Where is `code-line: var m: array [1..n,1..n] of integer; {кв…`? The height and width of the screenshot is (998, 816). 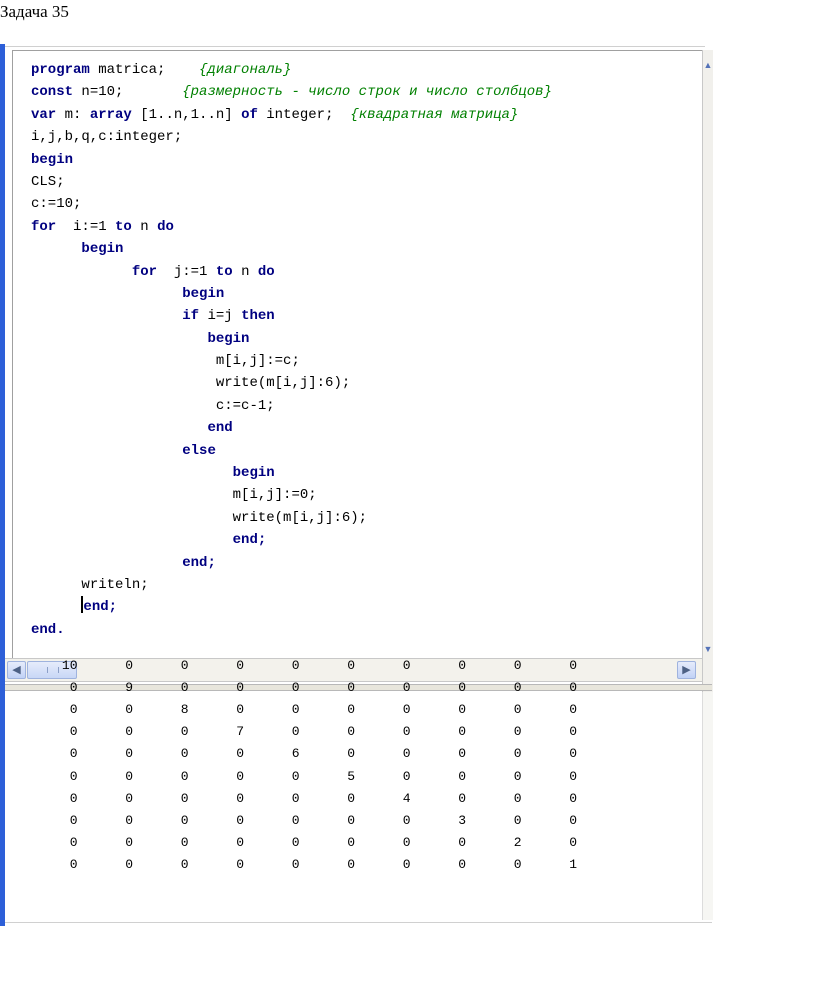 code-line: var m: array [1..n,1..n] of integer; {кв… is located at coordinates (291, 115).